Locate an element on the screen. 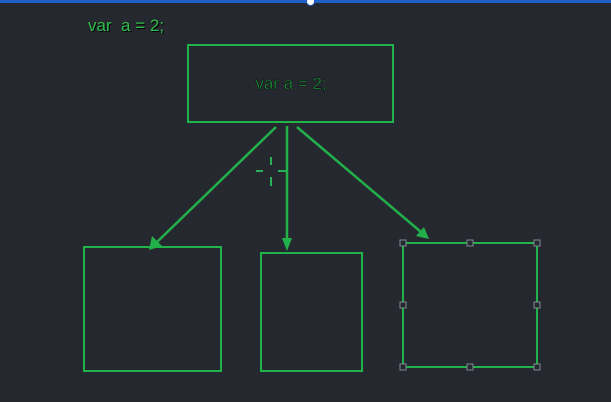 Image resolution: width=611 pixels, height=402 pixels. handle-top-right is located at coordinates (537, 243).